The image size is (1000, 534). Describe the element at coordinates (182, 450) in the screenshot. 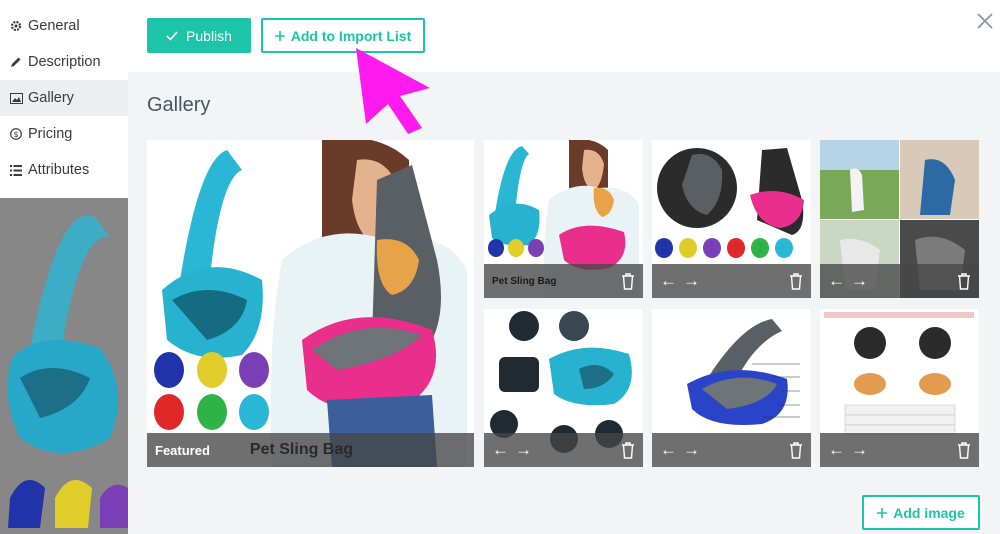

I see `featured-label: Featured` at that location.